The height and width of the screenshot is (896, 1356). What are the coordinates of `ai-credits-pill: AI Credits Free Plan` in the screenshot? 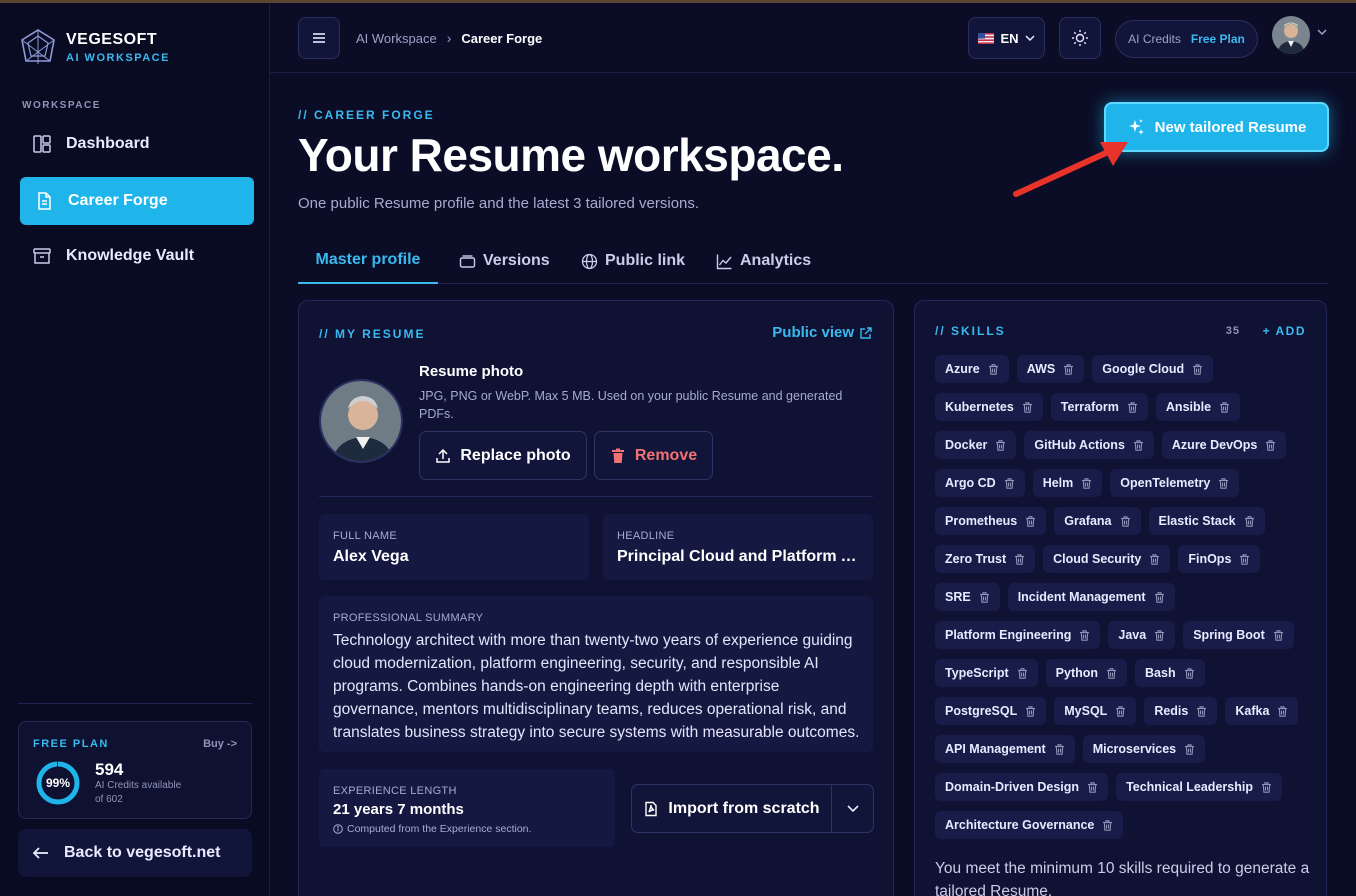 It's located at (1186, 39).